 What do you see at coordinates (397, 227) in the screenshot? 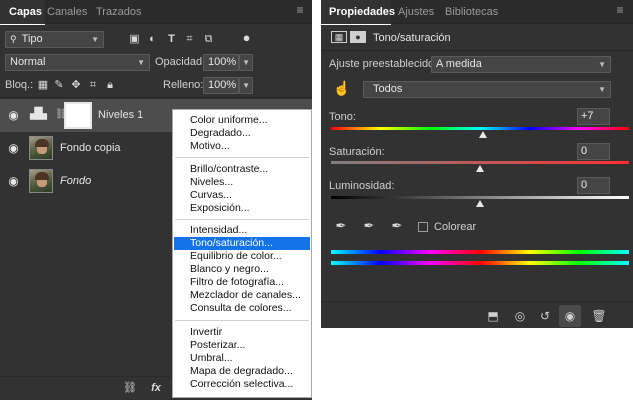
I see `eyedropper-minus-icon: ✒` at bounding box center [397, 227].